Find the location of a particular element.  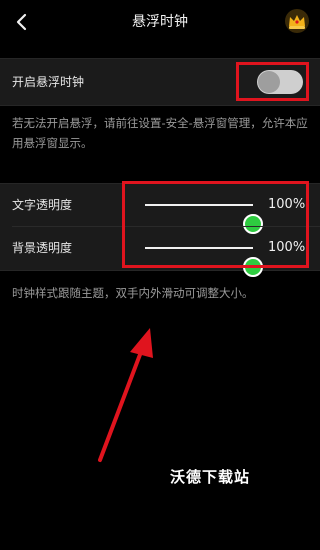

watermark-text: 沃德下载站 is located at coordinates (210, 477).